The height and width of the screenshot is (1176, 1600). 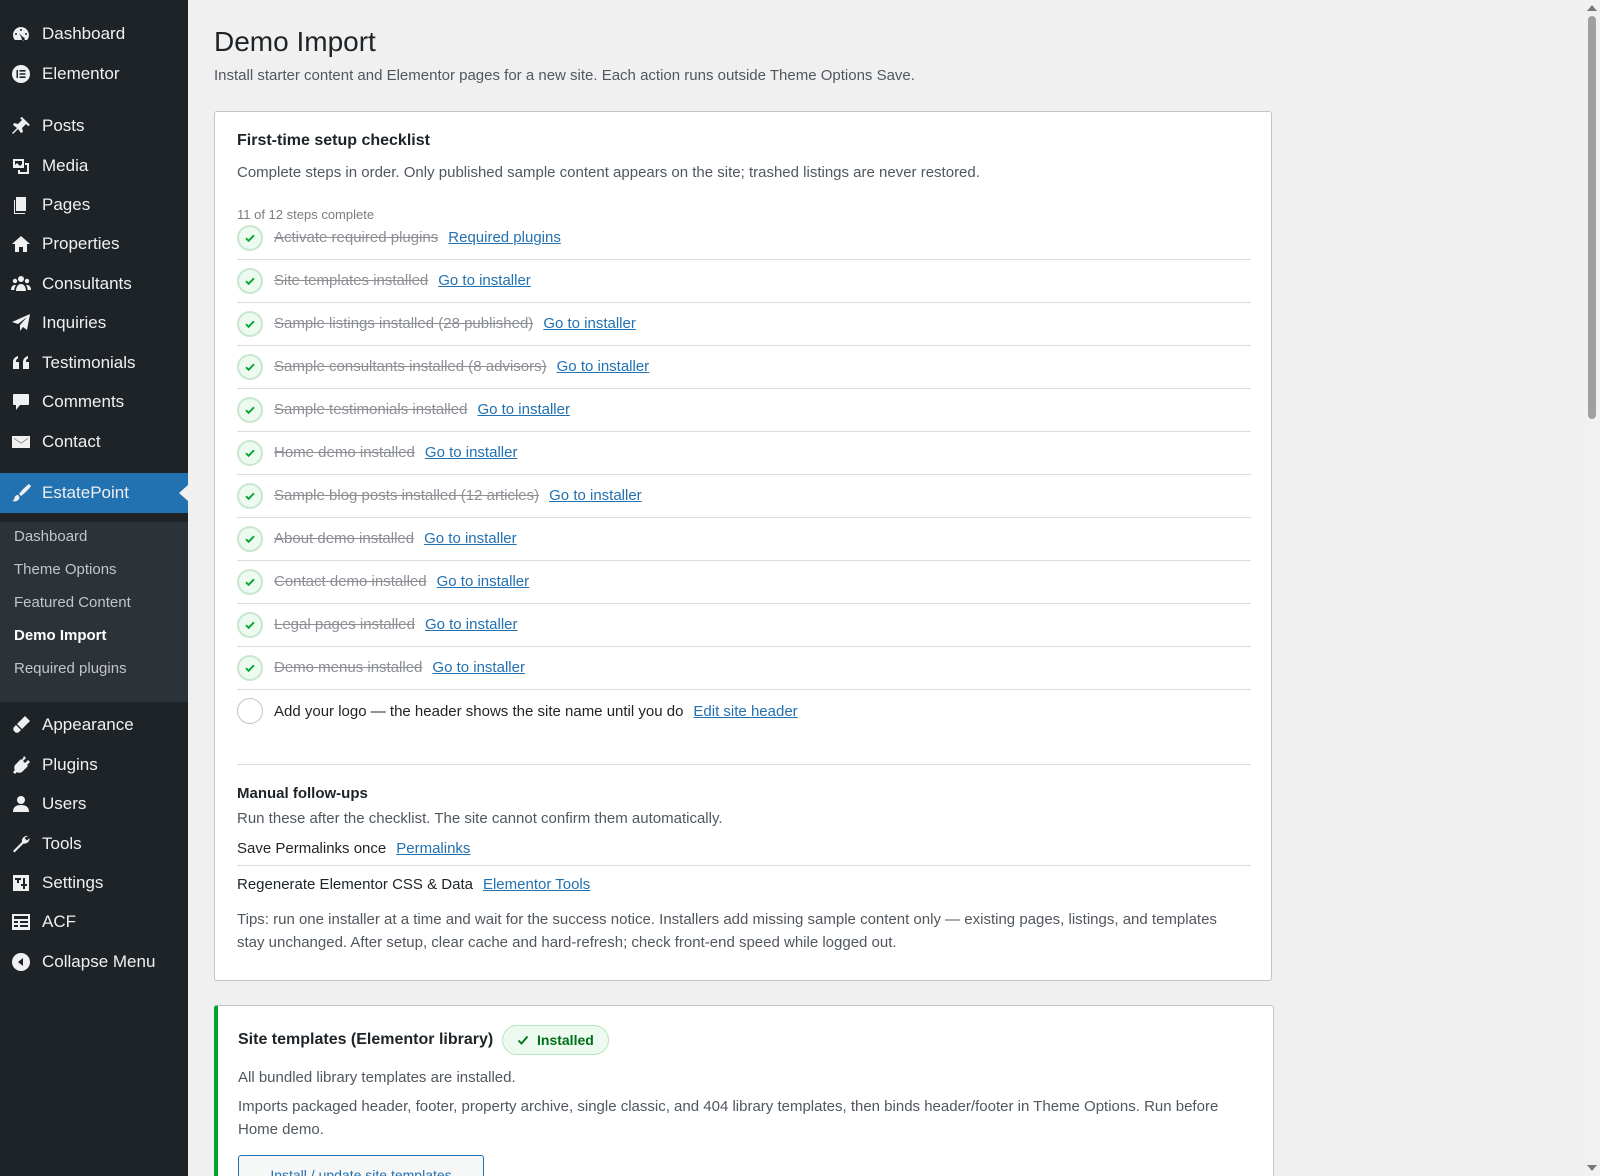 What do you see at coordinates (744, 849) in the screenshot?
I see `followup-row-permalinks: Save Permalinks once Permalinks` at bounding box center [744, 849].